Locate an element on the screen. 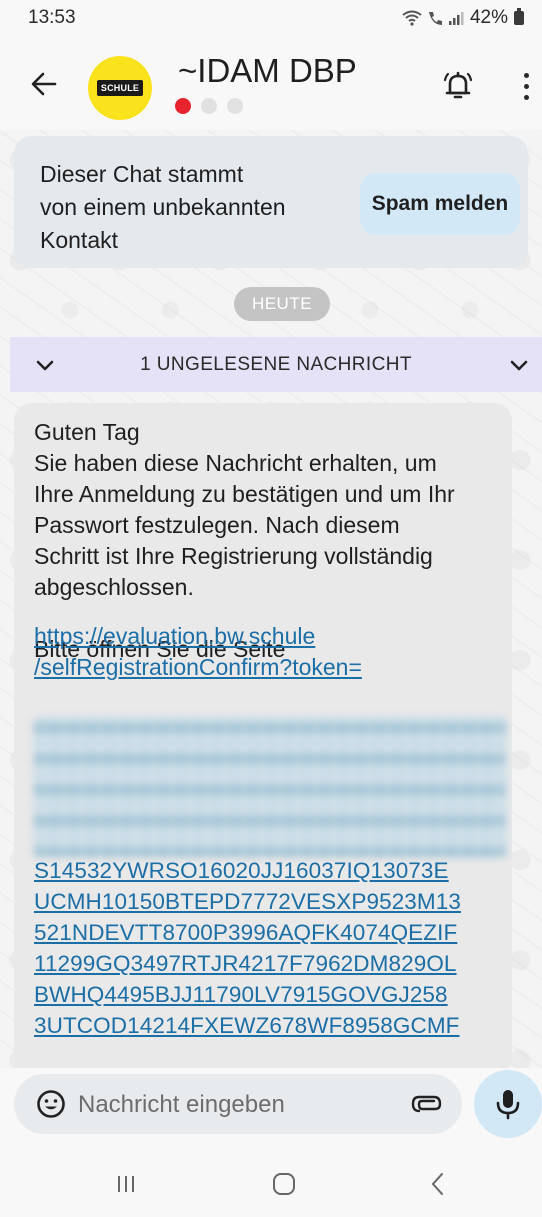  page-dots is located at coordinates (209, 106).